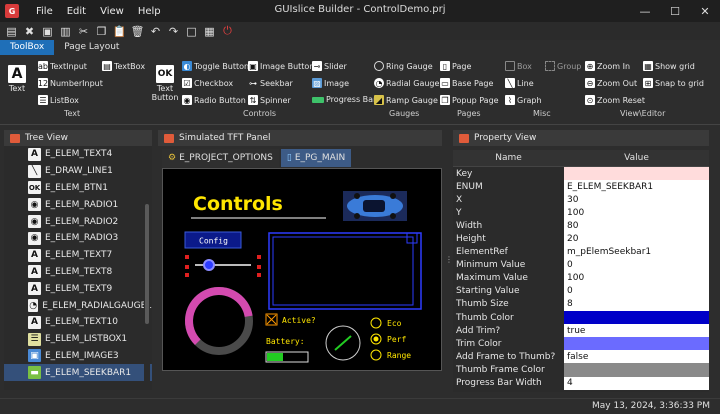  What do you see at coordinates (149, 11) in the screenshot?
I see `menu-help: Help` at bounding box center [149, 11].